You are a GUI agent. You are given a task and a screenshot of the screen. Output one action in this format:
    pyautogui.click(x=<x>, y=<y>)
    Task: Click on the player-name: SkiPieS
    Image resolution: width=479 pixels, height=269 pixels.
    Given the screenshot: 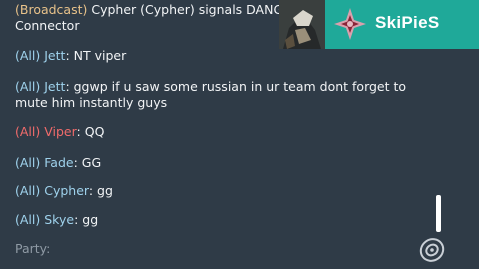 What is the action you would take?
    pyautogui.click(x=407, y=22)
    